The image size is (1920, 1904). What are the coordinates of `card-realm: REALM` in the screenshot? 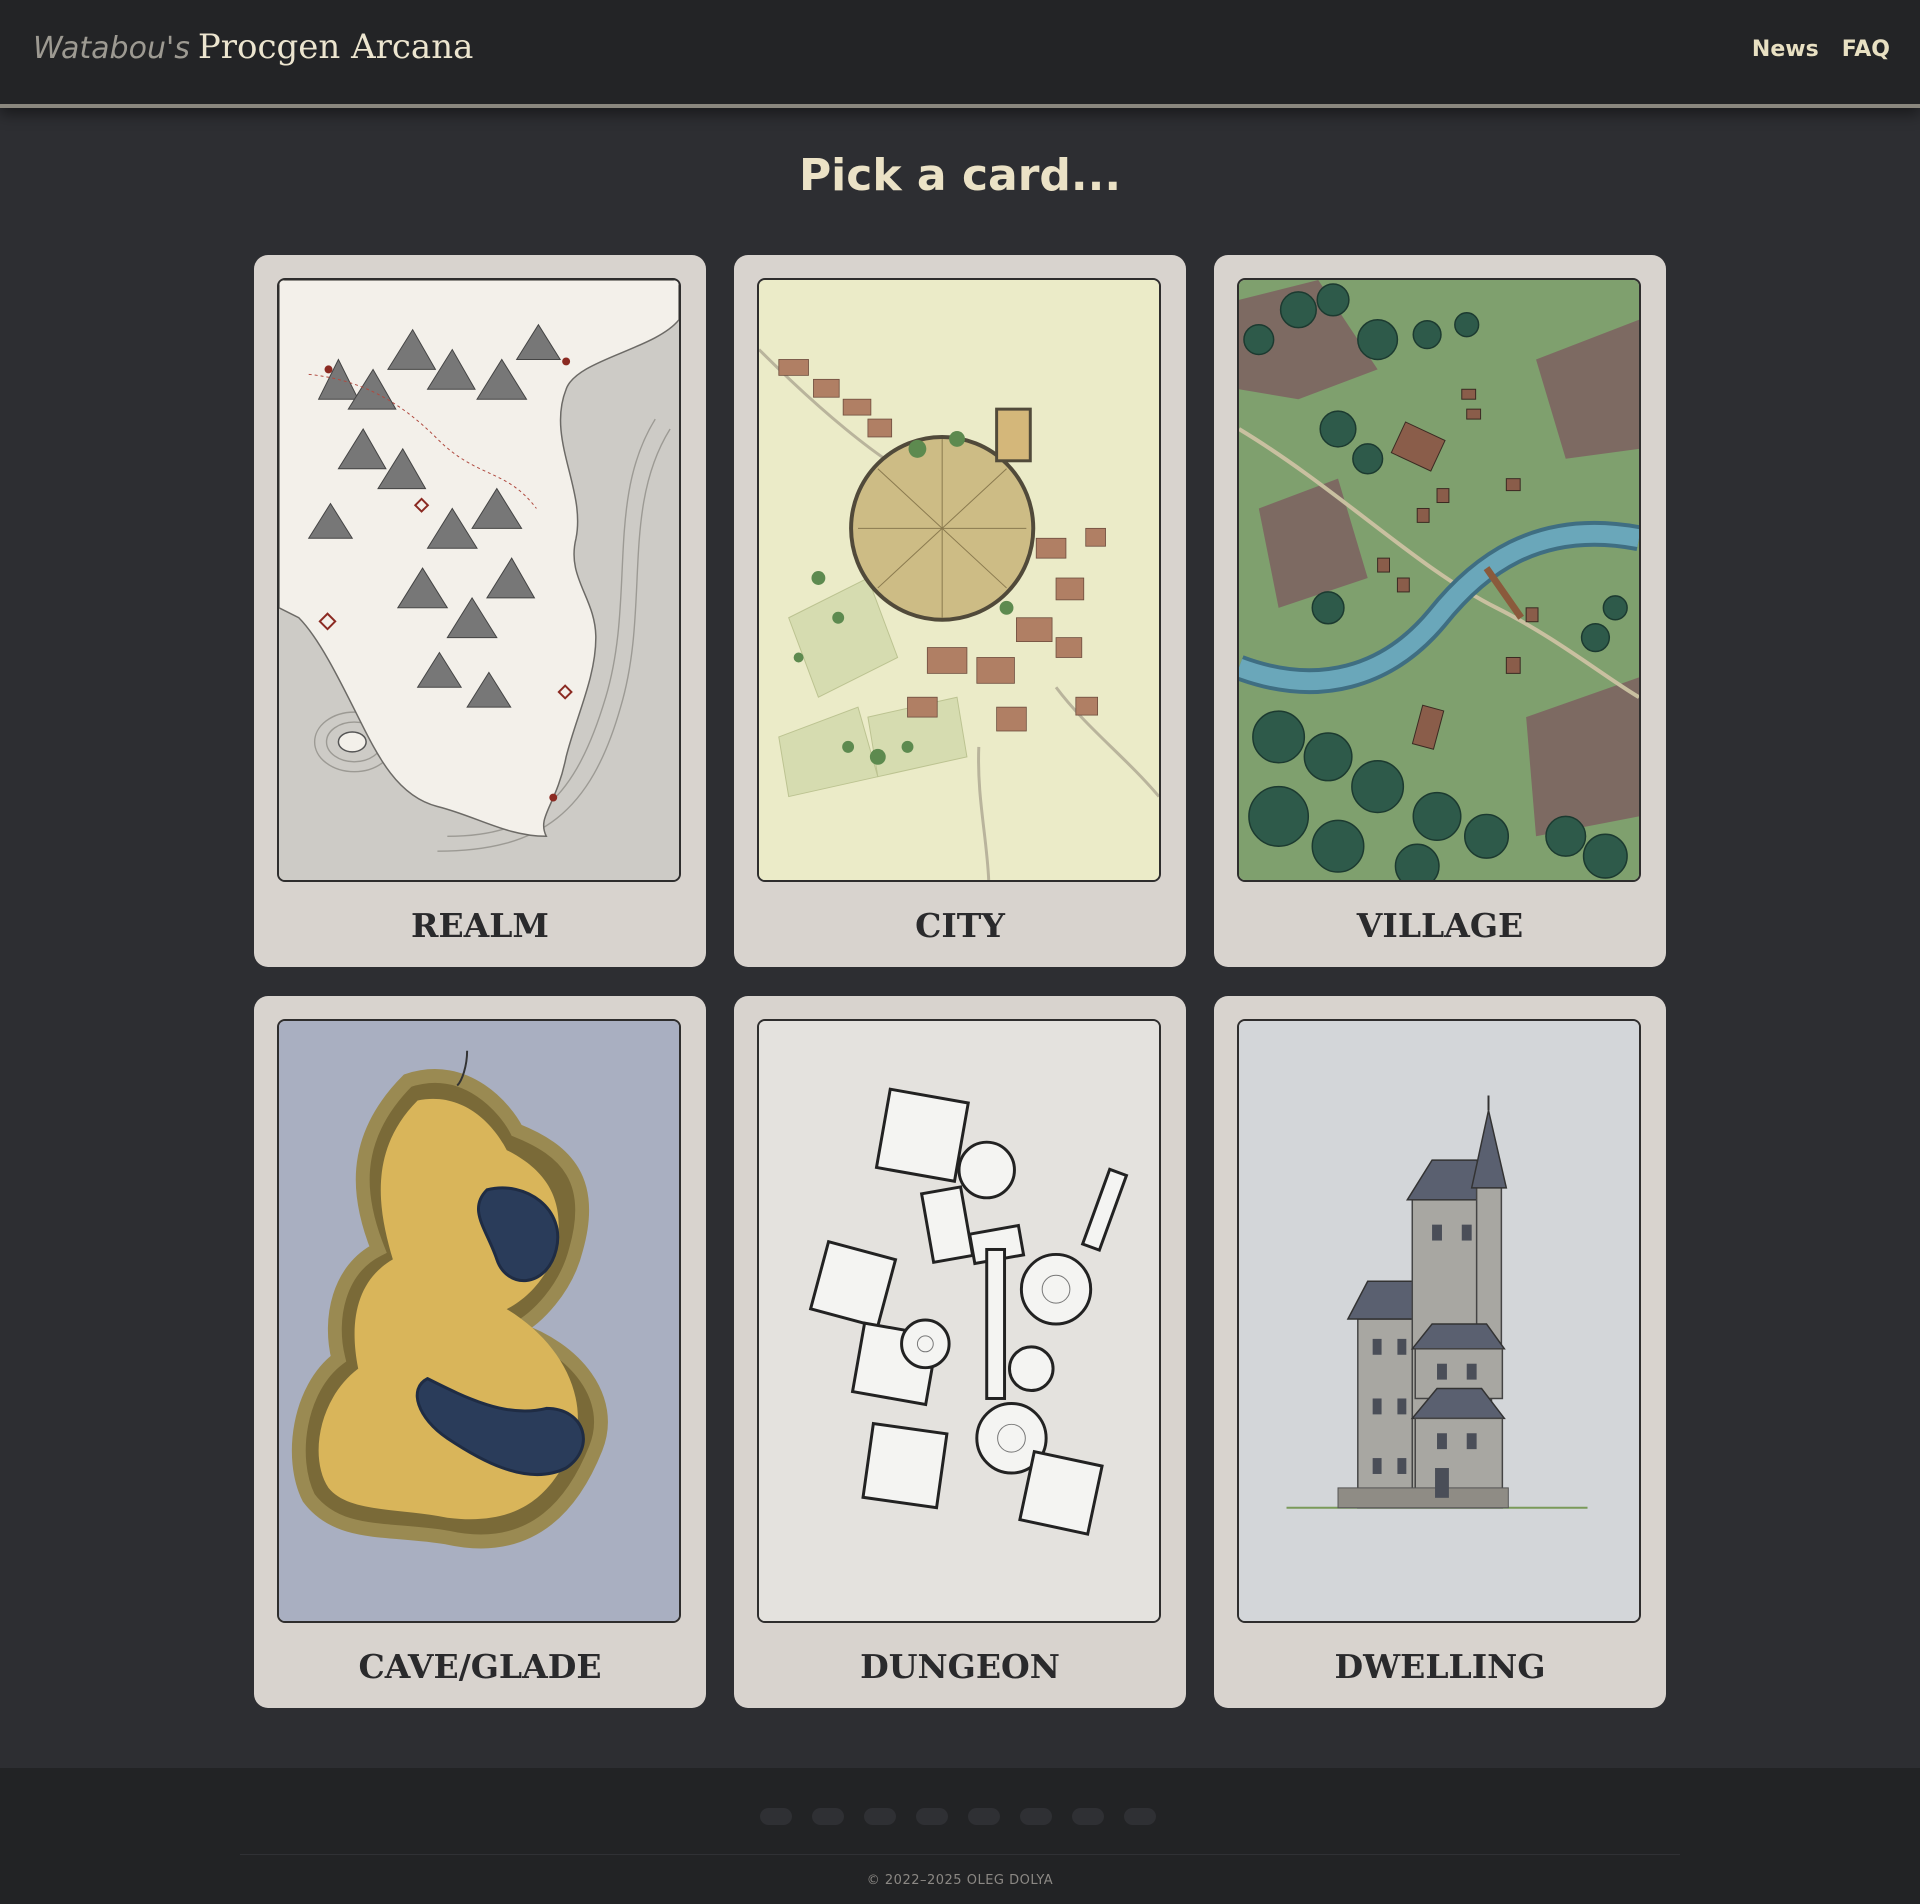 It's located at (480, 611).